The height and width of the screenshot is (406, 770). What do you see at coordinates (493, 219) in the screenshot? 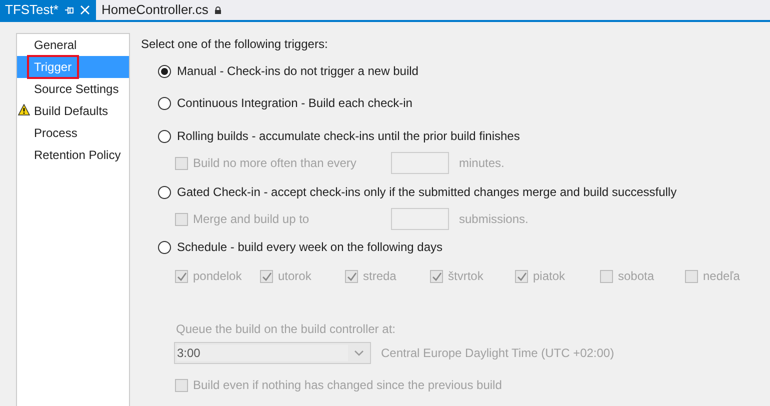
I see `unit-label: submissions.` at bounding box center [493, 219].